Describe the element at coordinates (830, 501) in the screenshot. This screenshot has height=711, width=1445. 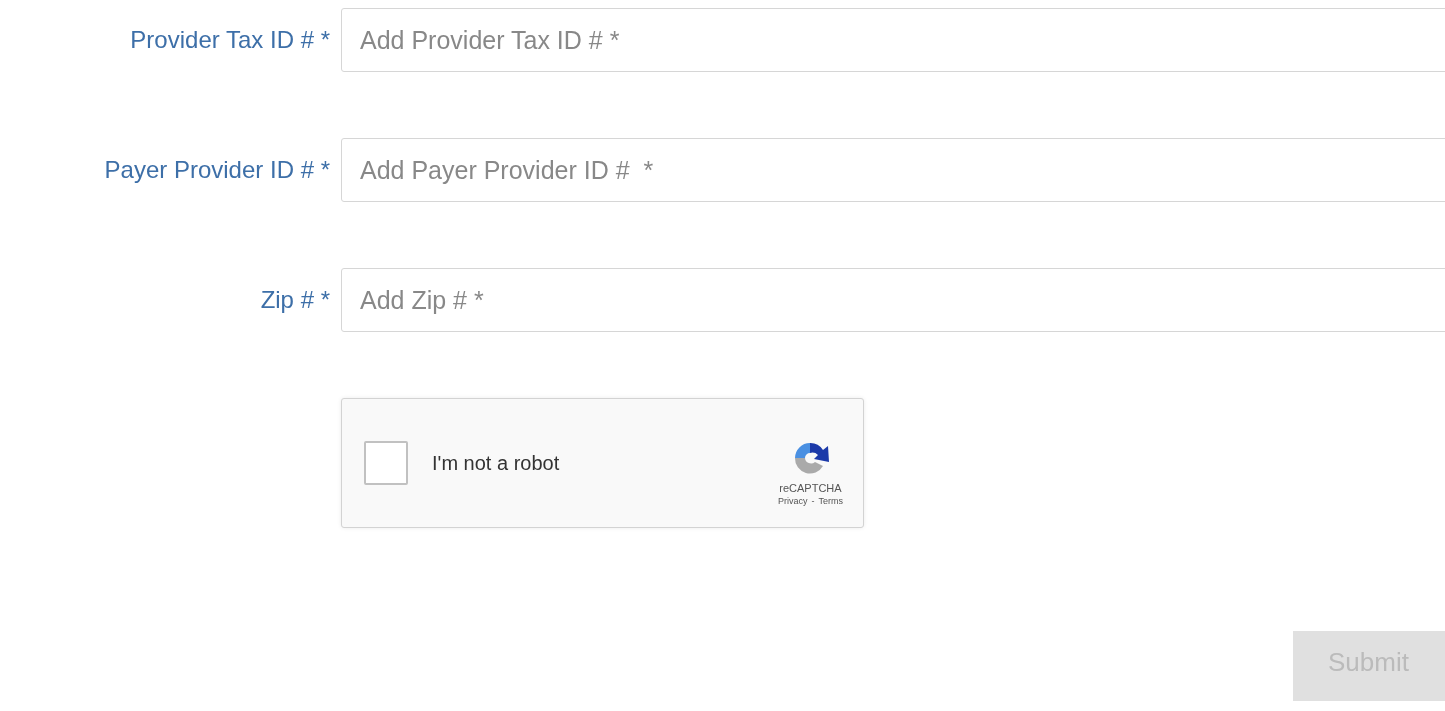
I see `terms-link: Terms` at that location.